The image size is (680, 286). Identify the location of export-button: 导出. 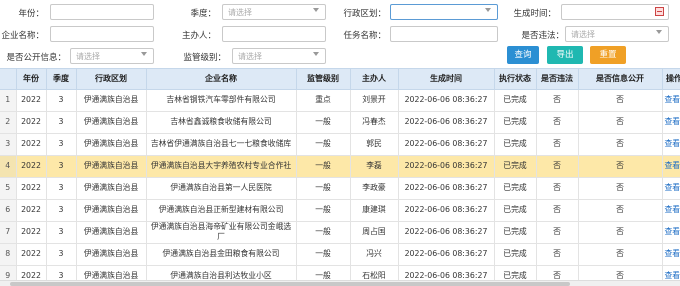
(565, 55).